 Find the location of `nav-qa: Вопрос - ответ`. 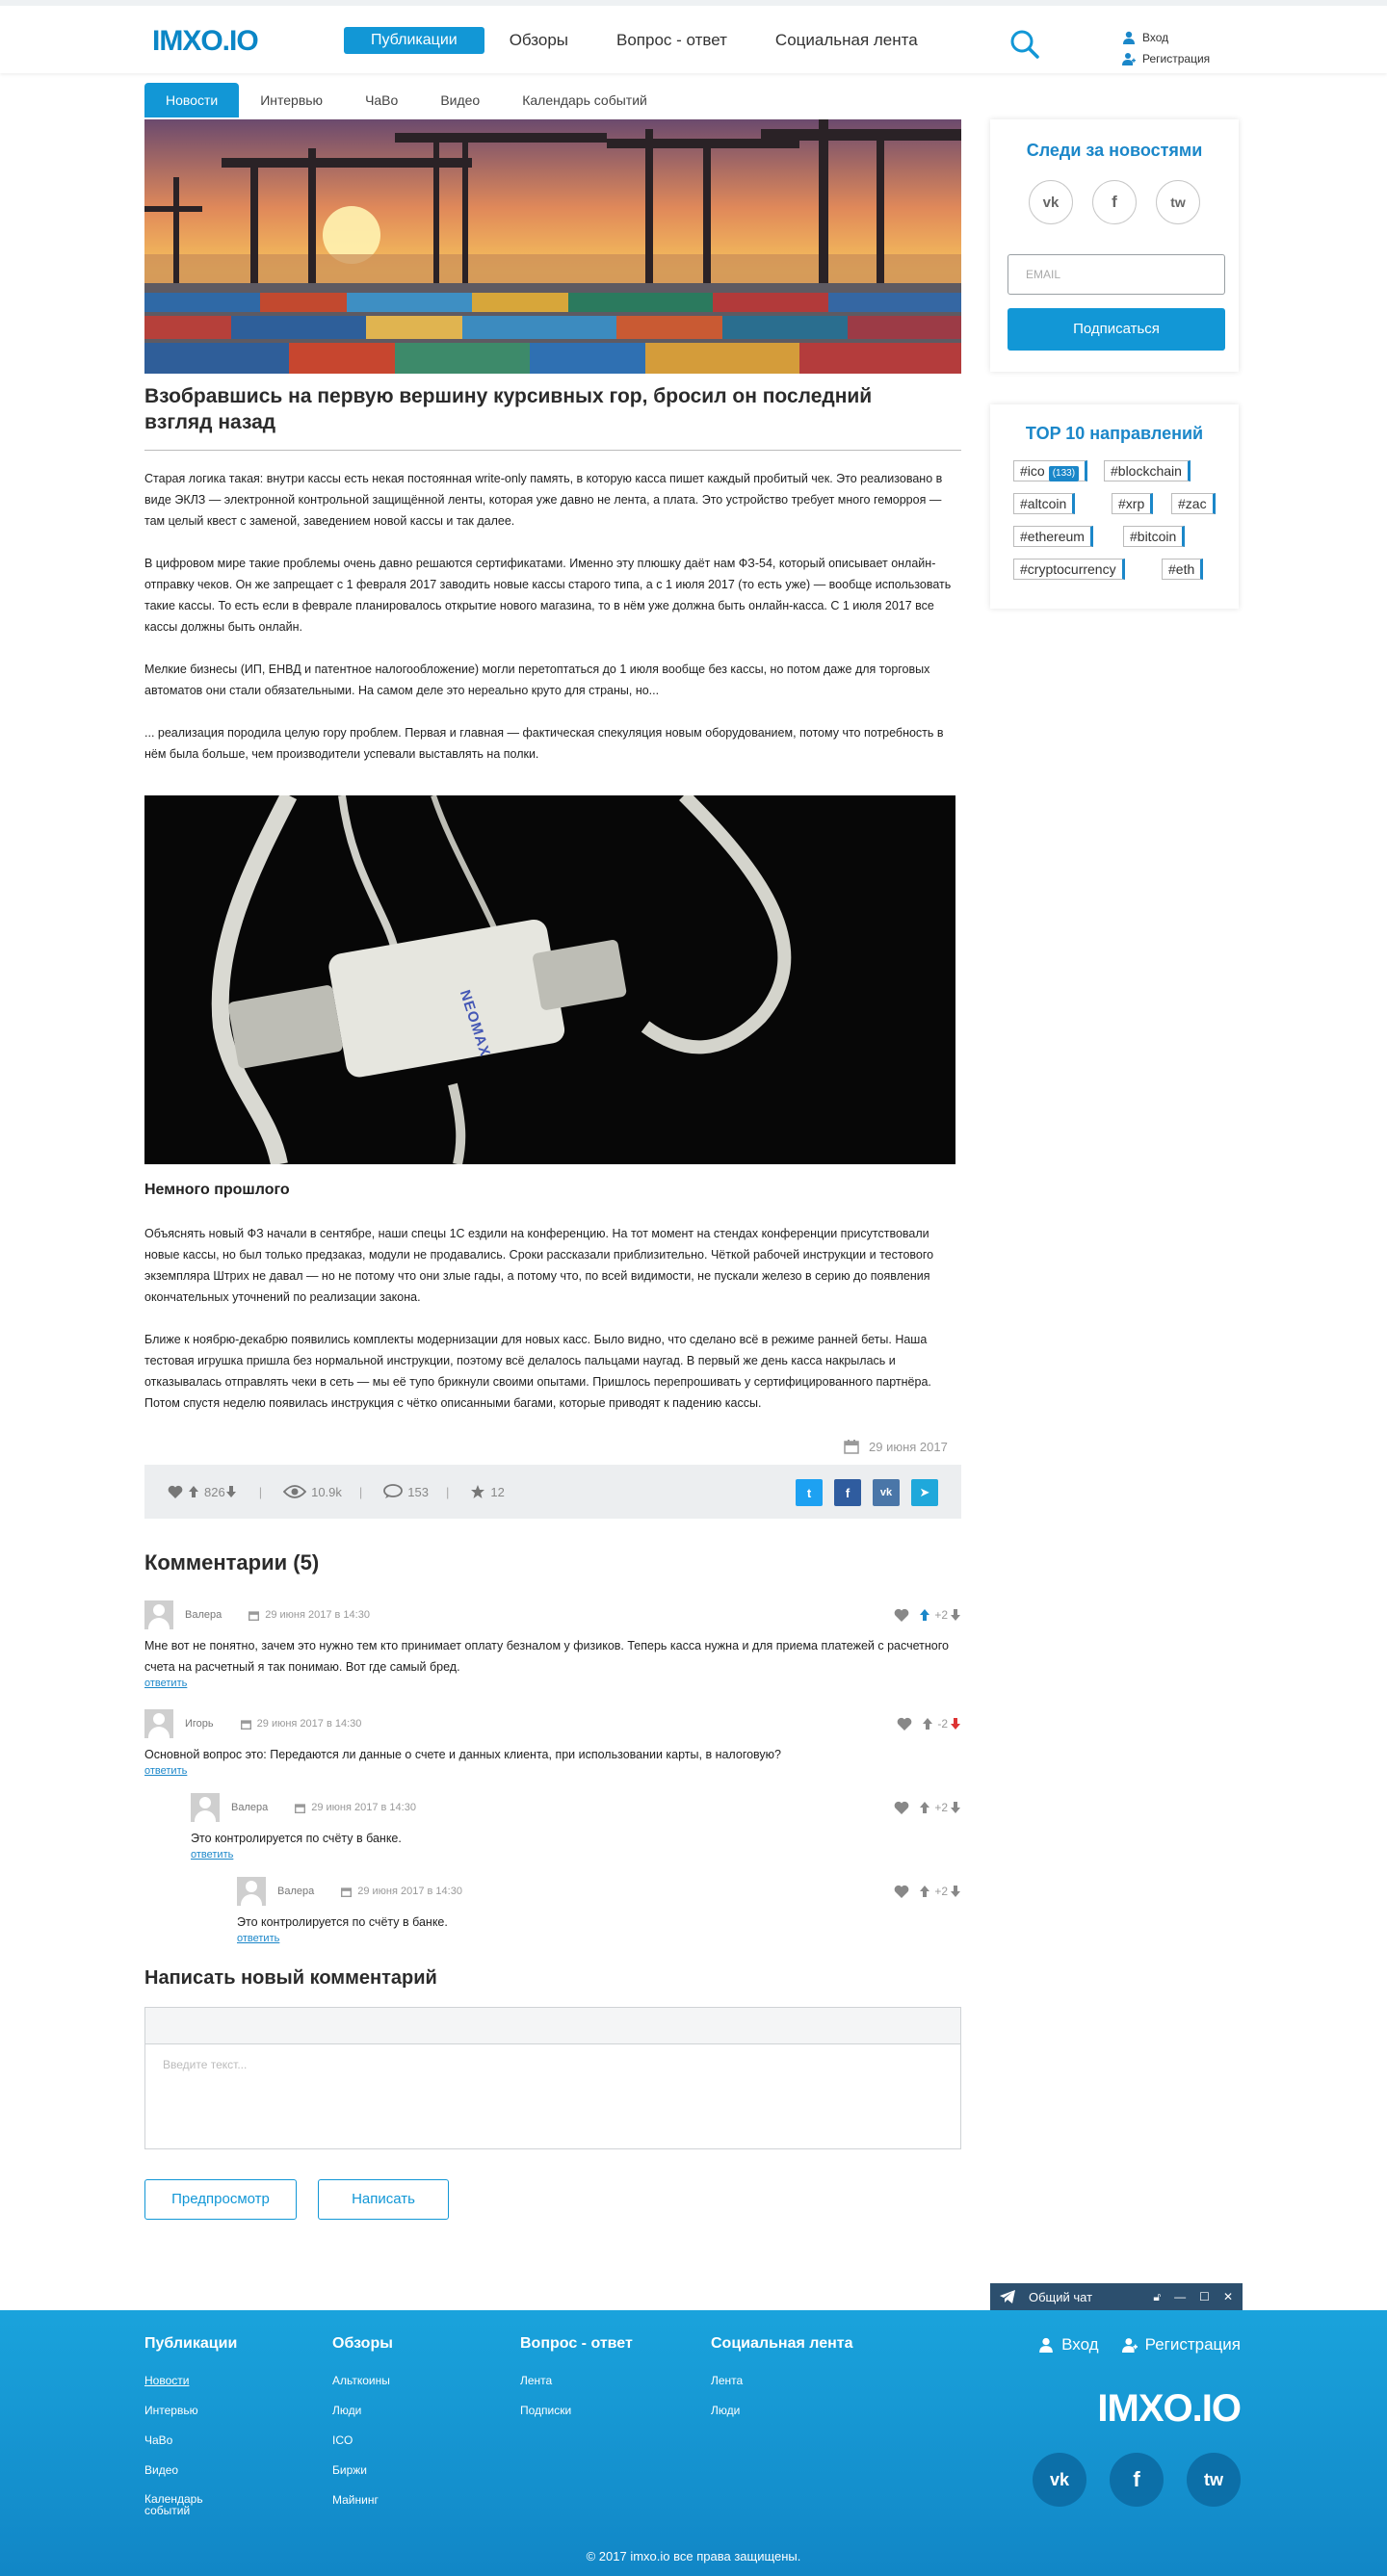

nav-qa: Вопрос - ответ is located at coordinates (672, 40).